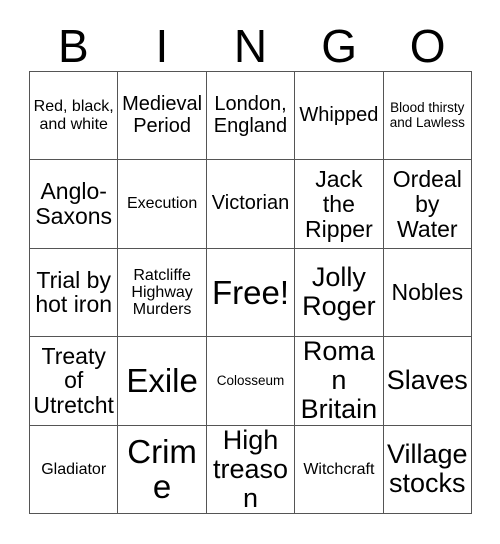  I want to click on bingo-cell: Colosseum, so click(251, 381).